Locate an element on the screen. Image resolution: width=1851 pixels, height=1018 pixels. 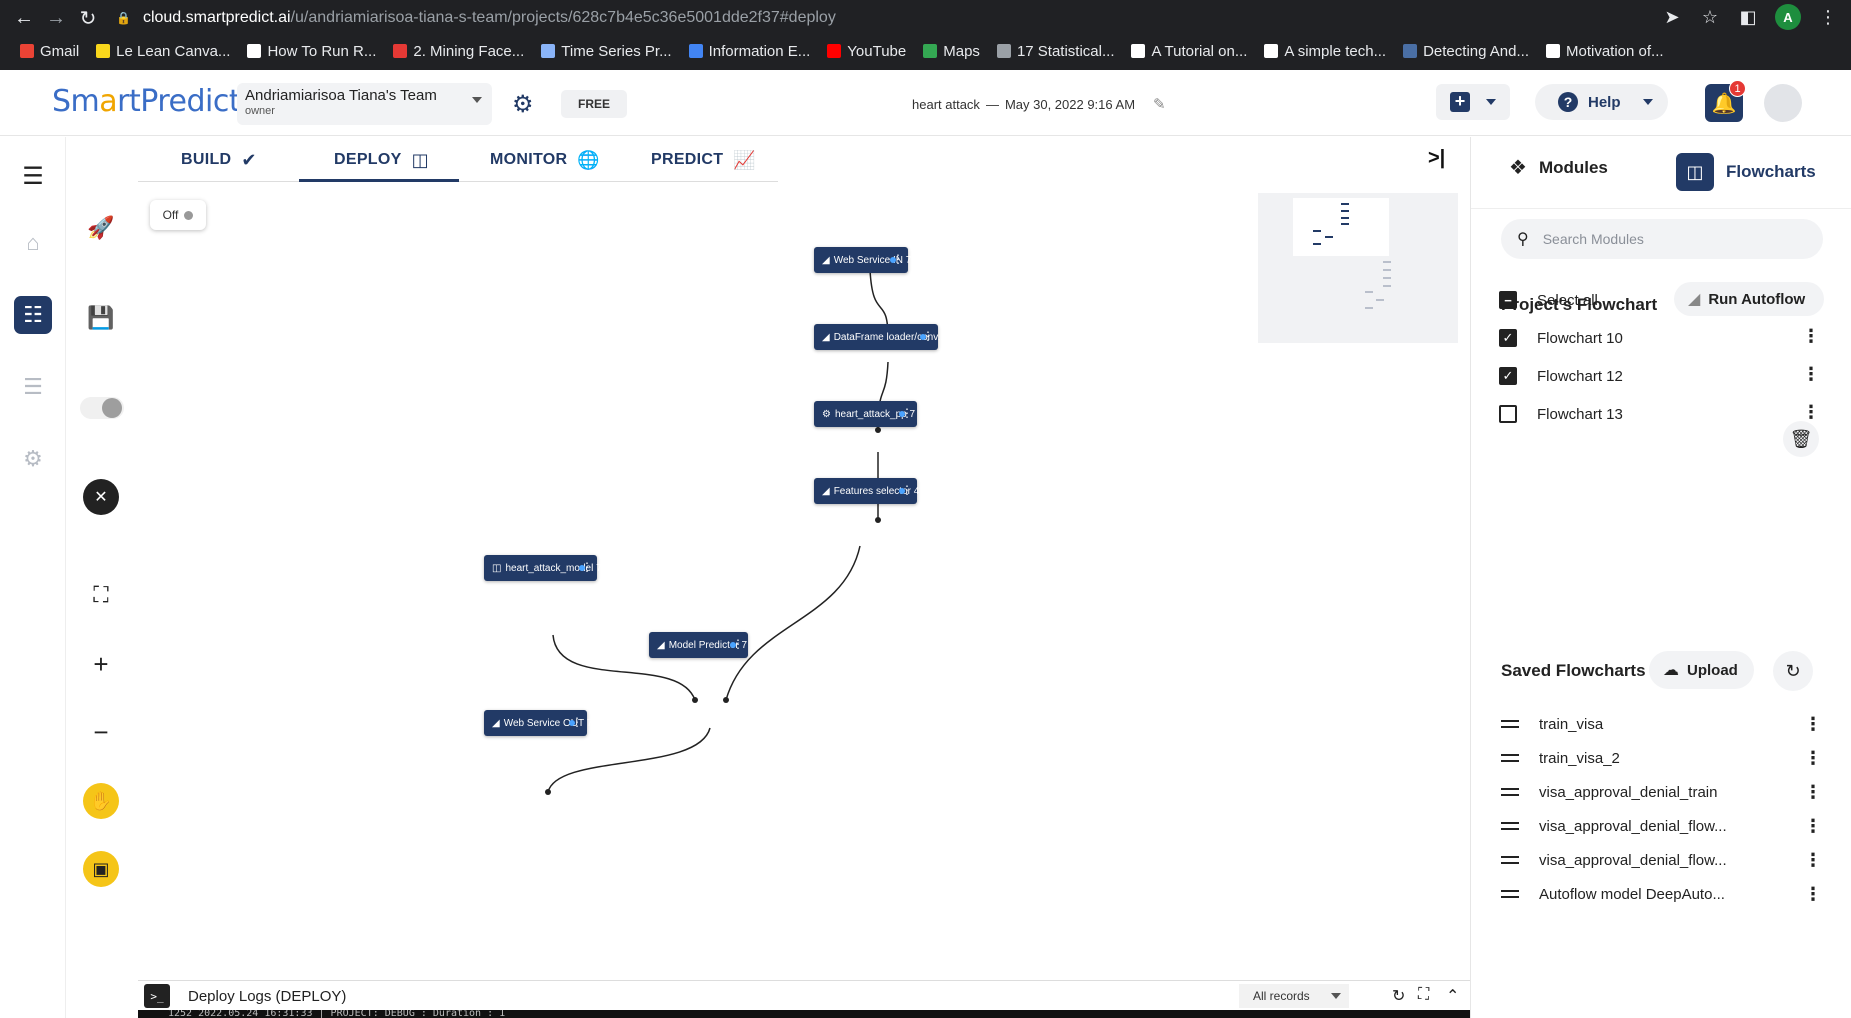
minimap-viewport is located at coordinates (1341, 227).